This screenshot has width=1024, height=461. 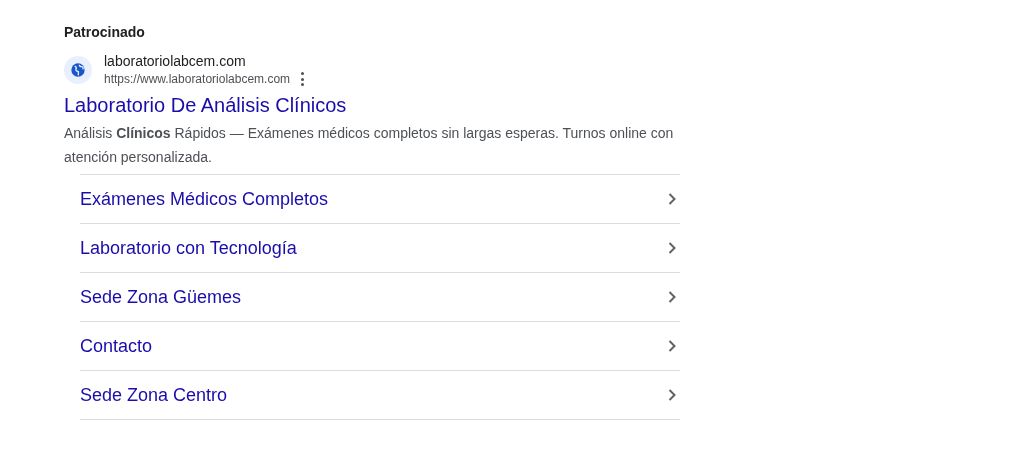 I want to click on globe-icon, so click(x=78, y=70).